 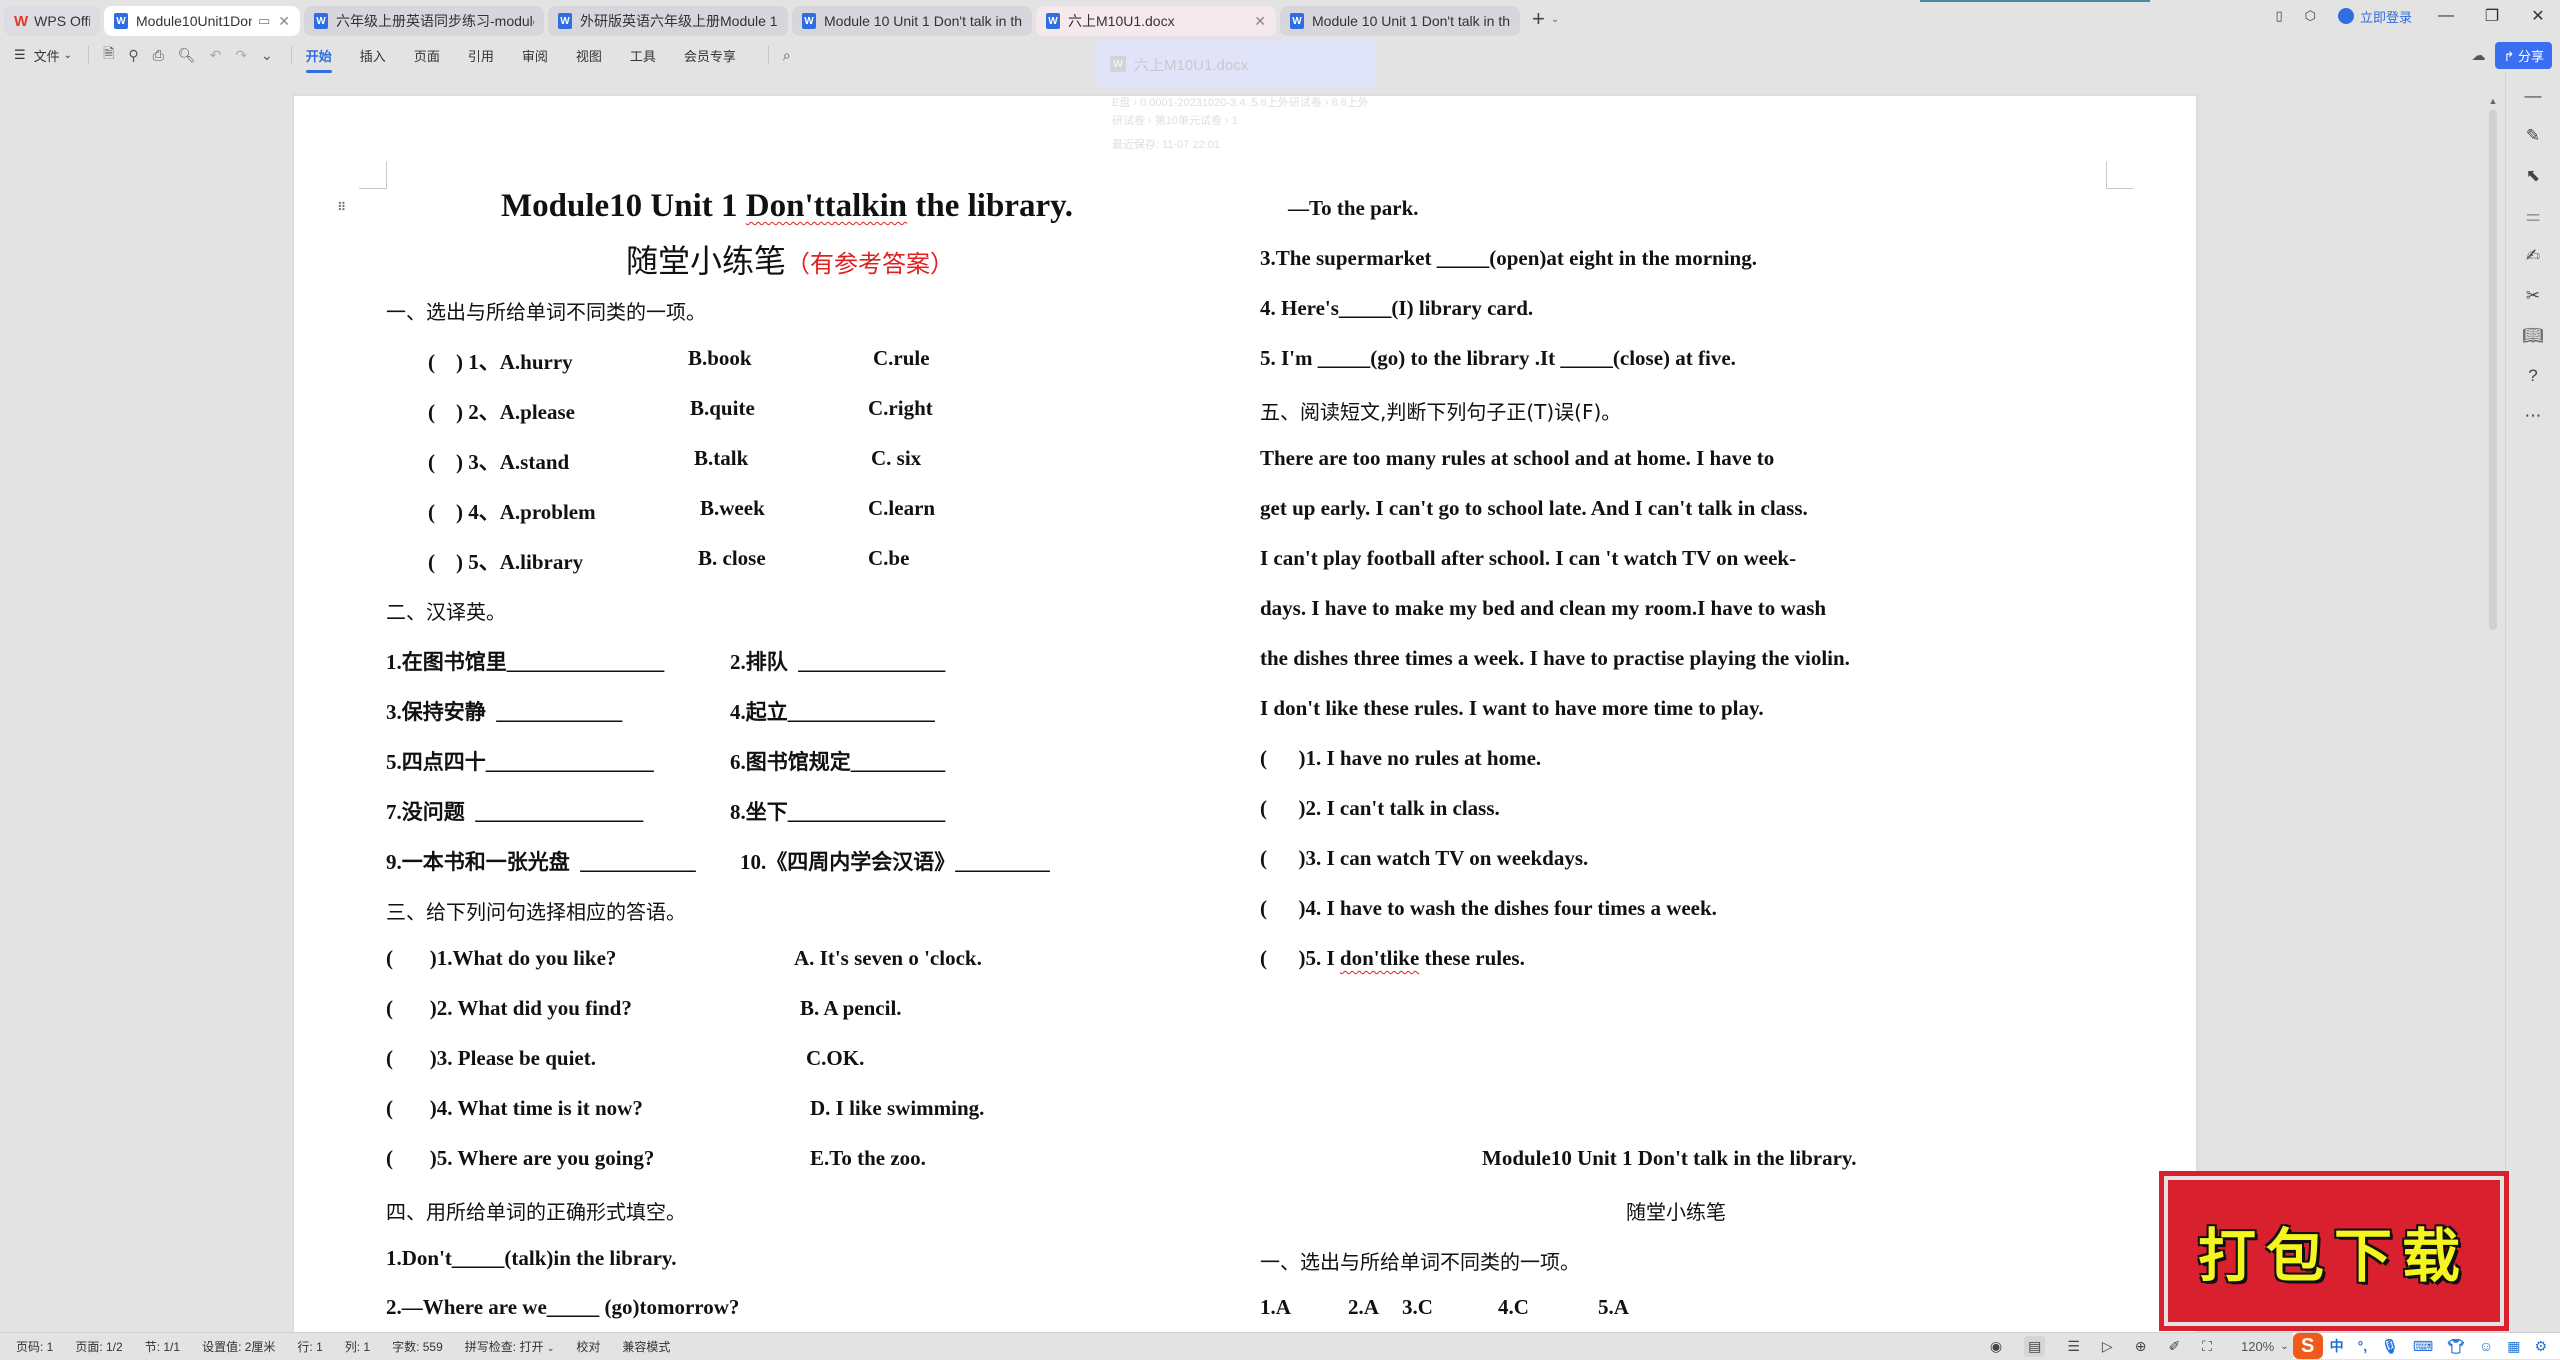 I want to click on robot-icon: ☺, so click(x=2486, y=1346).